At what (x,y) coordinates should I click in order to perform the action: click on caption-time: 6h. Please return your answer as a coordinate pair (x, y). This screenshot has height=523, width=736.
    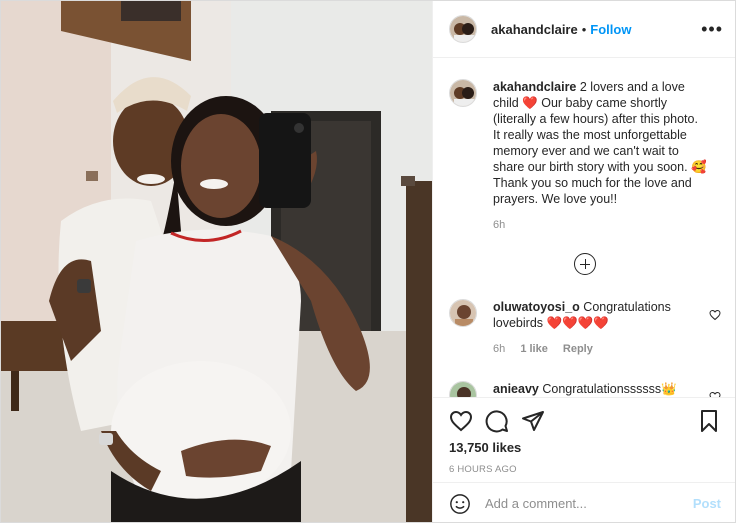
    Looking at the image, I should click on (499, 225).